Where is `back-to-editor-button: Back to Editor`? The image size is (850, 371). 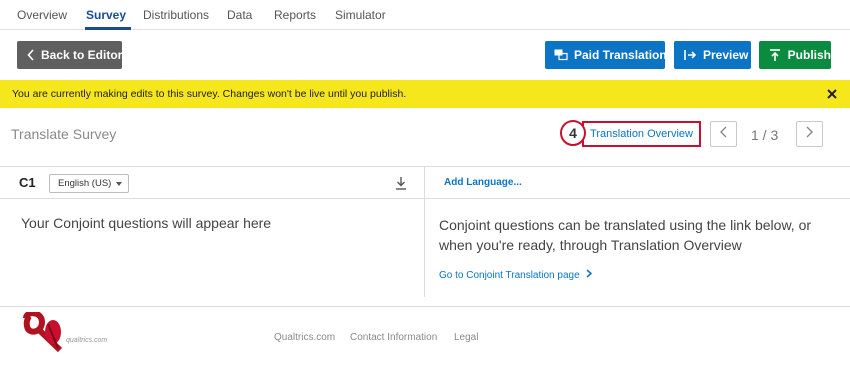 back-to-editor-button: Back to Editor is located at coordinates (69, 55).